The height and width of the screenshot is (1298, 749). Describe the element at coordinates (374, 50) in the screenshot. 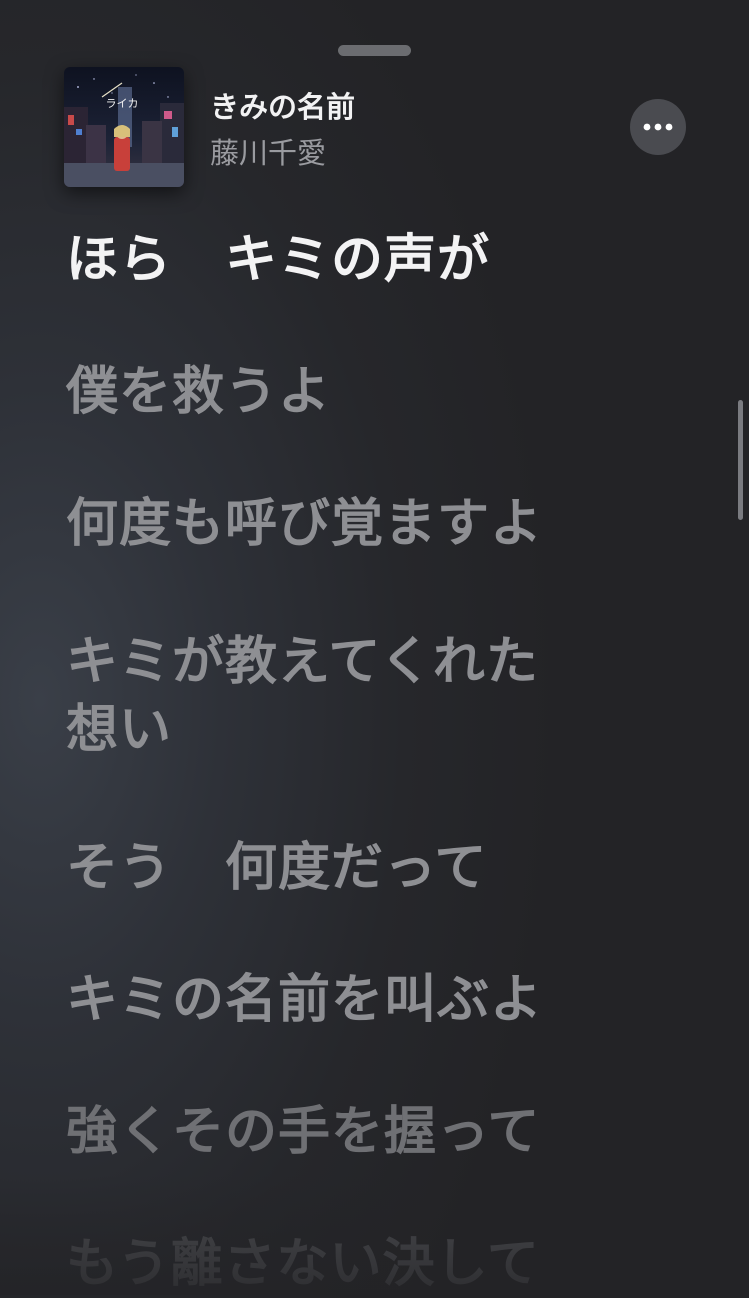

I see `sheet-grabber` at that location.